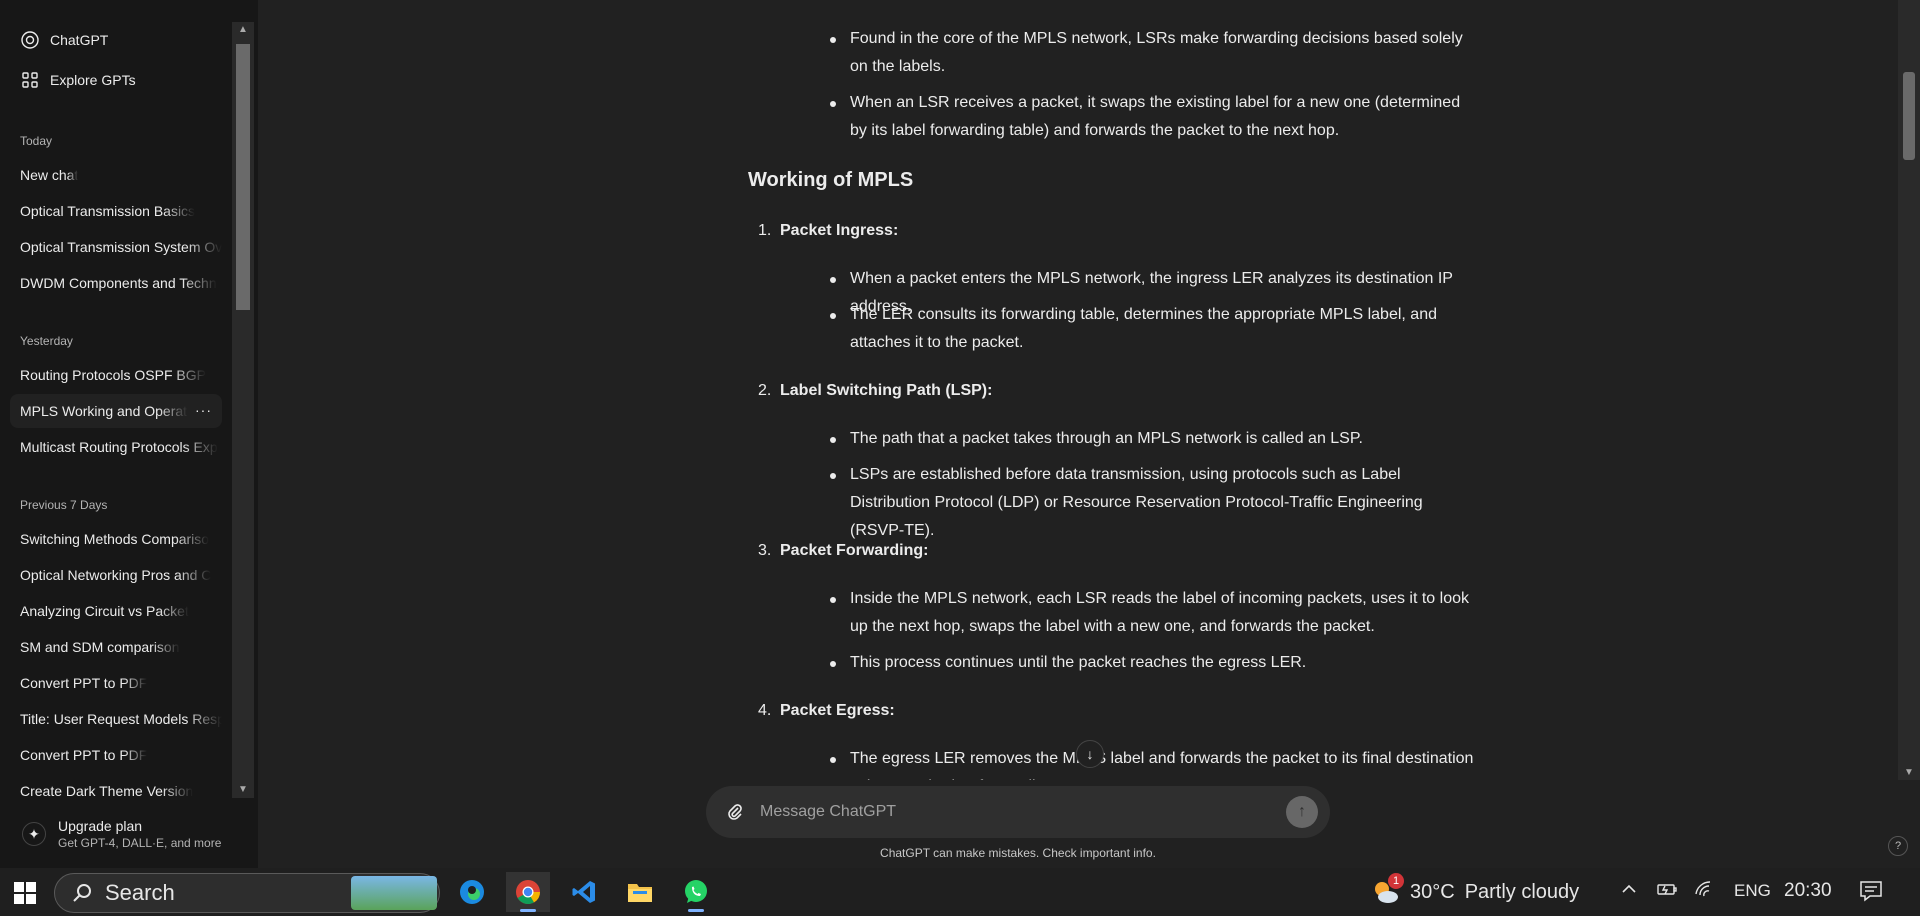  I want to click on sidebar-item-chat: Optical Transmission System Ov, so click(116, 247).